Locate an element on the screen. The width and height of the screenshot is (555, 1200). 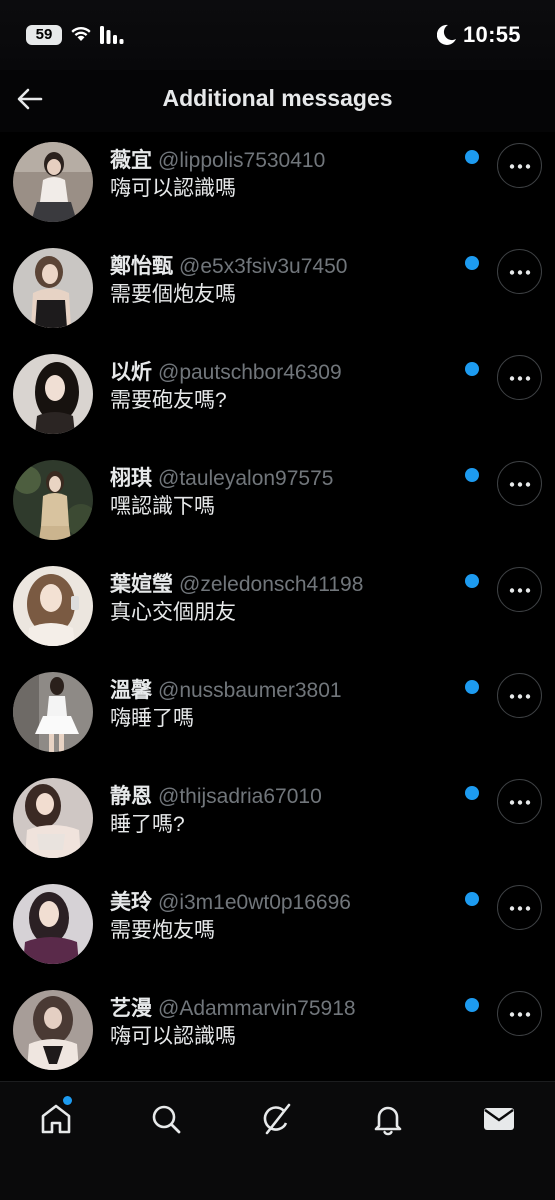
message-preview: 需要個炮友嗎 is located at coordinates (173, 294).